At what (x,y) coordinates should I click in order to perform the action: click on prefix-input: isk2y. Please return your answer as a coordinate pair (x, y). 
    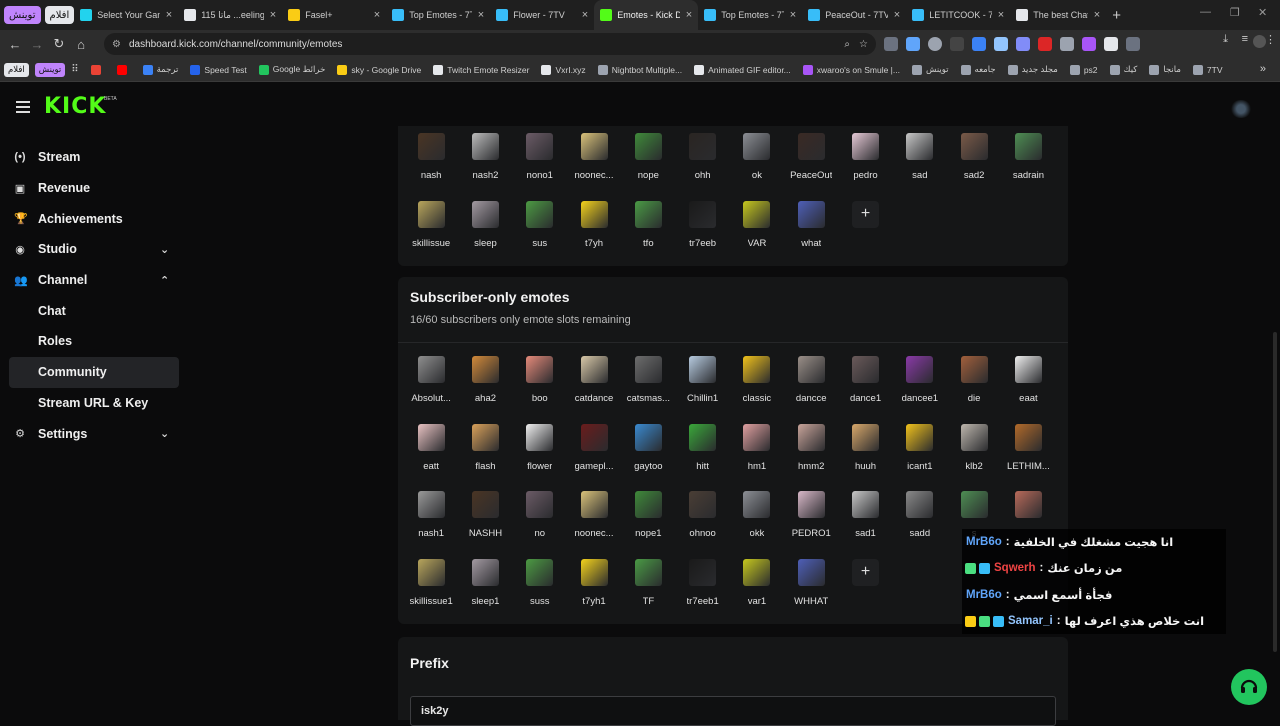
    Looking at the image, I should click on (733, 711).